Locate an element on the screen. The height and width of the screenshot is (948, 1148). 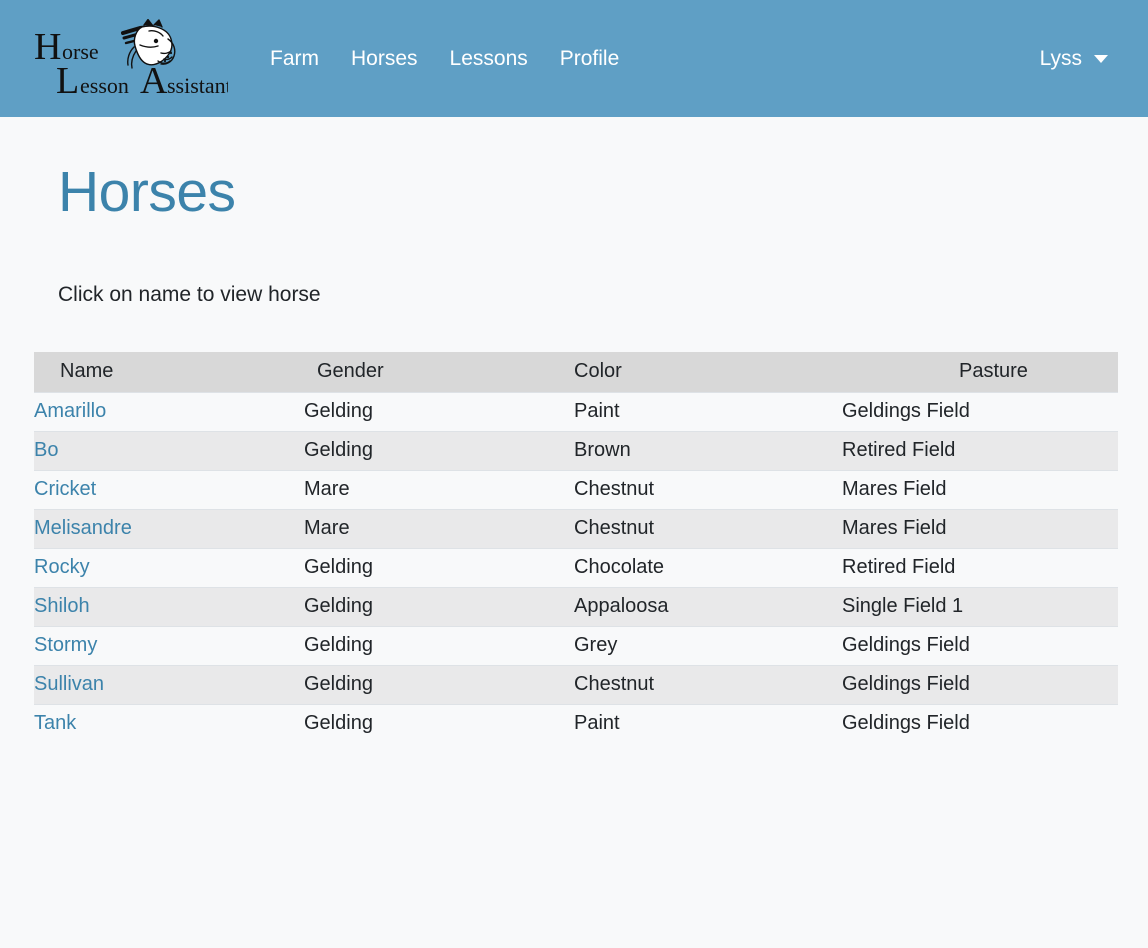
table-header-row: Name Gender Color Pasture is located at coordinates (576, 372).